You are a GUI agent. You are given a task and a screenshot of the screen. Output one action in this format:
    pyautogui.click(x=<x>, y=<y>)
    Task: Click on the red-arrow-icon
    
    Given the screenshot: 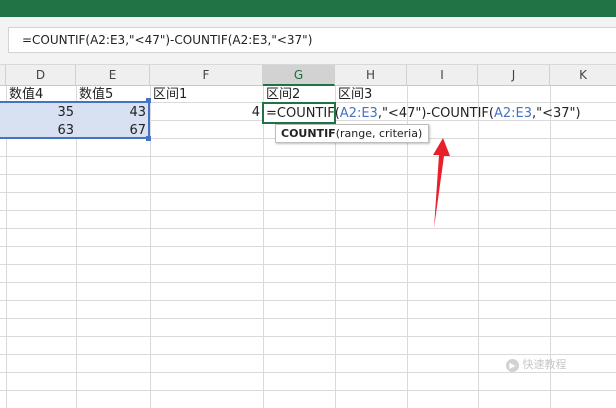 What is the action you would take?
    pyautogui.click(x=441, y=183)
    